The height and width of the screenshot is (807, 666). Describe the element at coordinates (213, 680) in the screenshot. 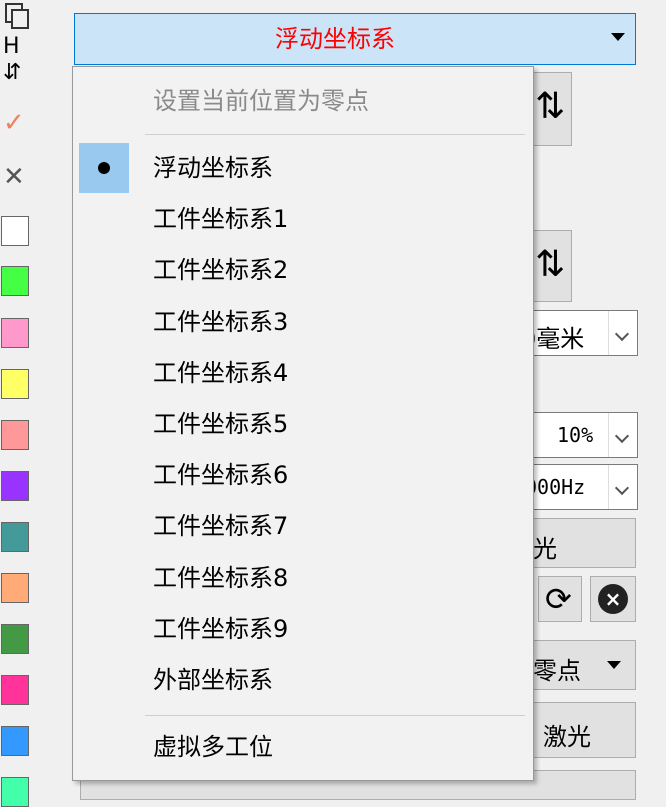

I see `menu-item-label: 外部坐标系` at that location.